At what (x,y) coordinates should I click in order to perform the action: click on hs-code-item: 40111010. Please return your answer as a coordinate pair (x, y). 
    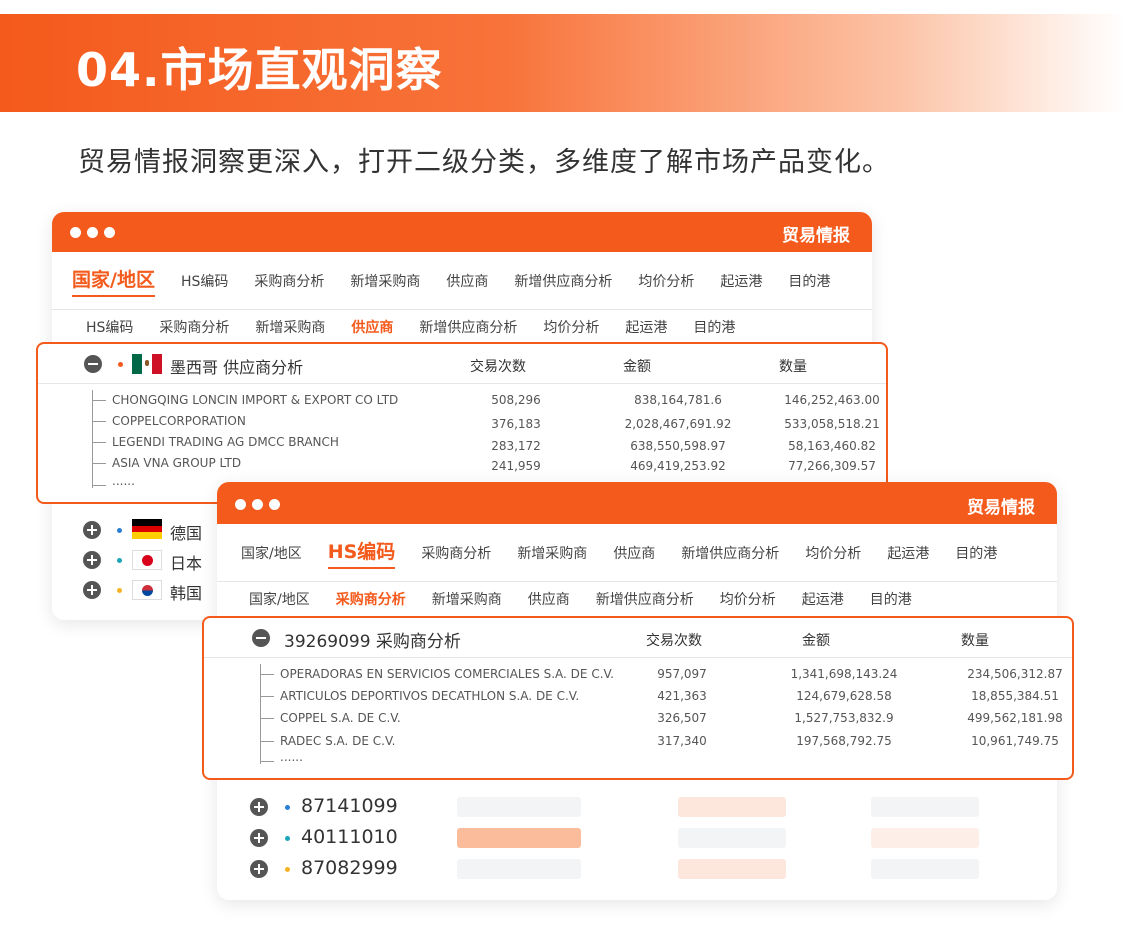
    Looking at the image, I should click on (349, 837).